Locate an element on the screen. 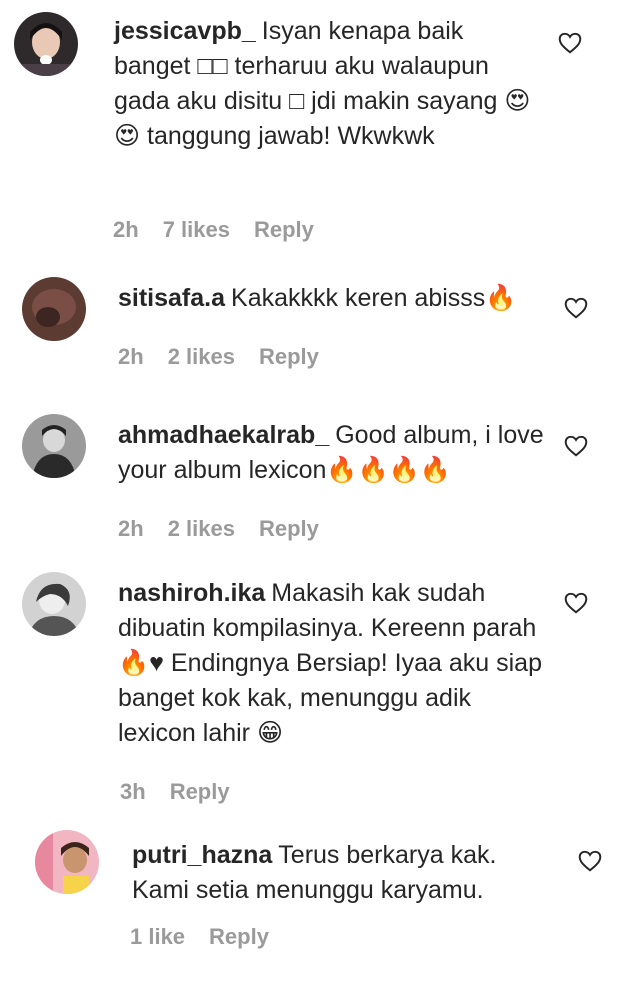 The width and height of the screenshot is (640, 988). comment-username: sitisafa.a is located at coordinates (171, 298).